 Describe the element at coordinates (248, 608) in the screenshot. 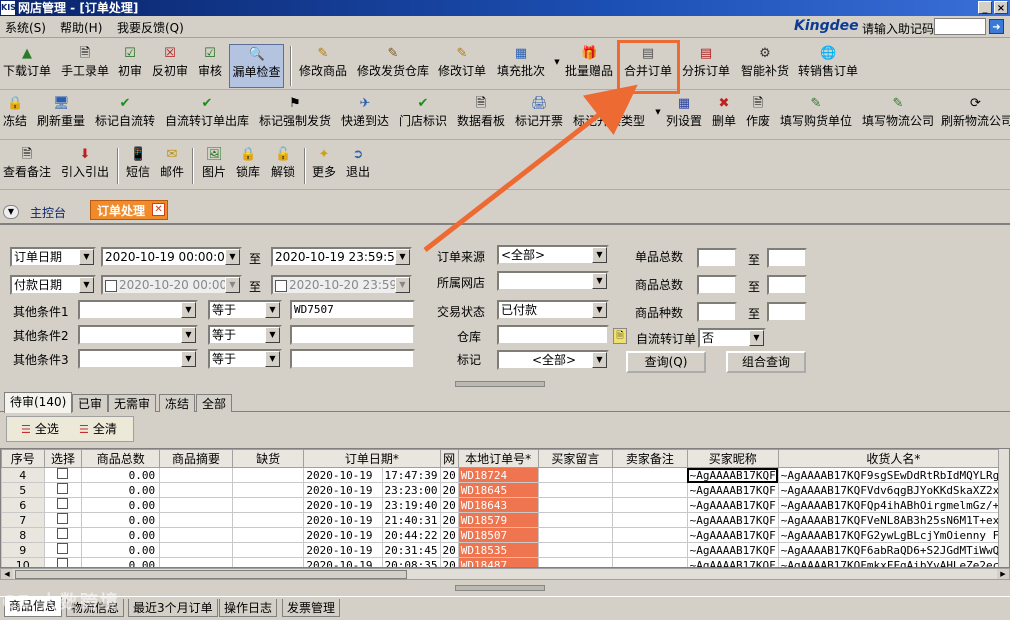

I see `tab-operation-log: 操作日志` at that location.